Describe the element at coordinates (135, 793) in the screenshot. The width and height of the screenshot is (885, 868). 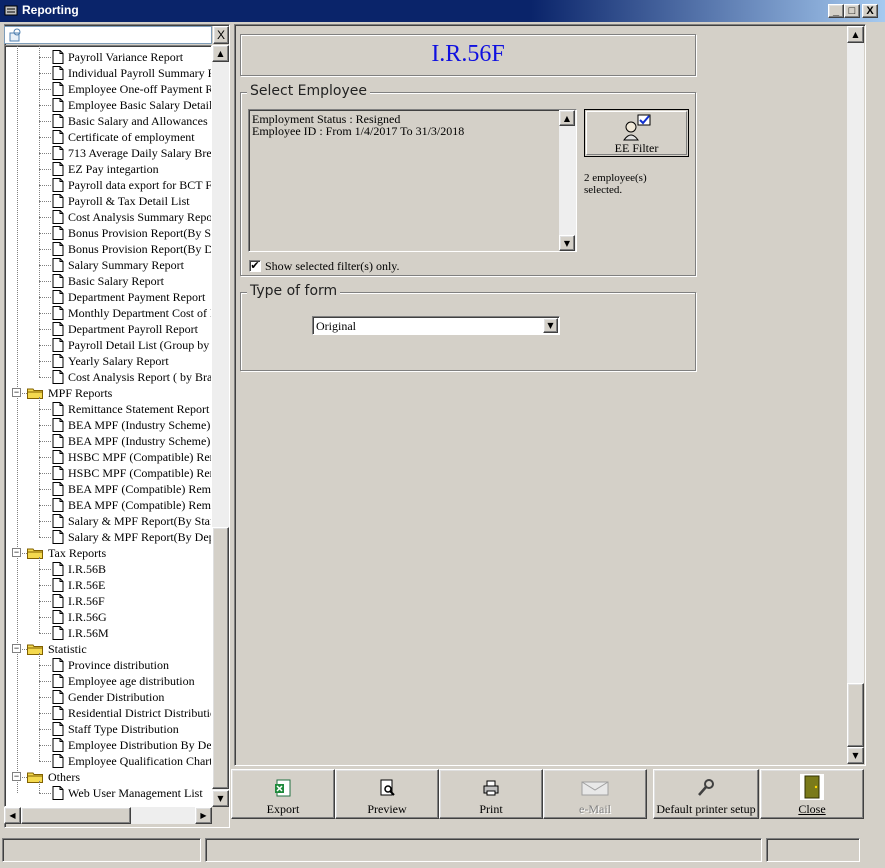
I see `tree-item-label: Web User Management List` at that location.